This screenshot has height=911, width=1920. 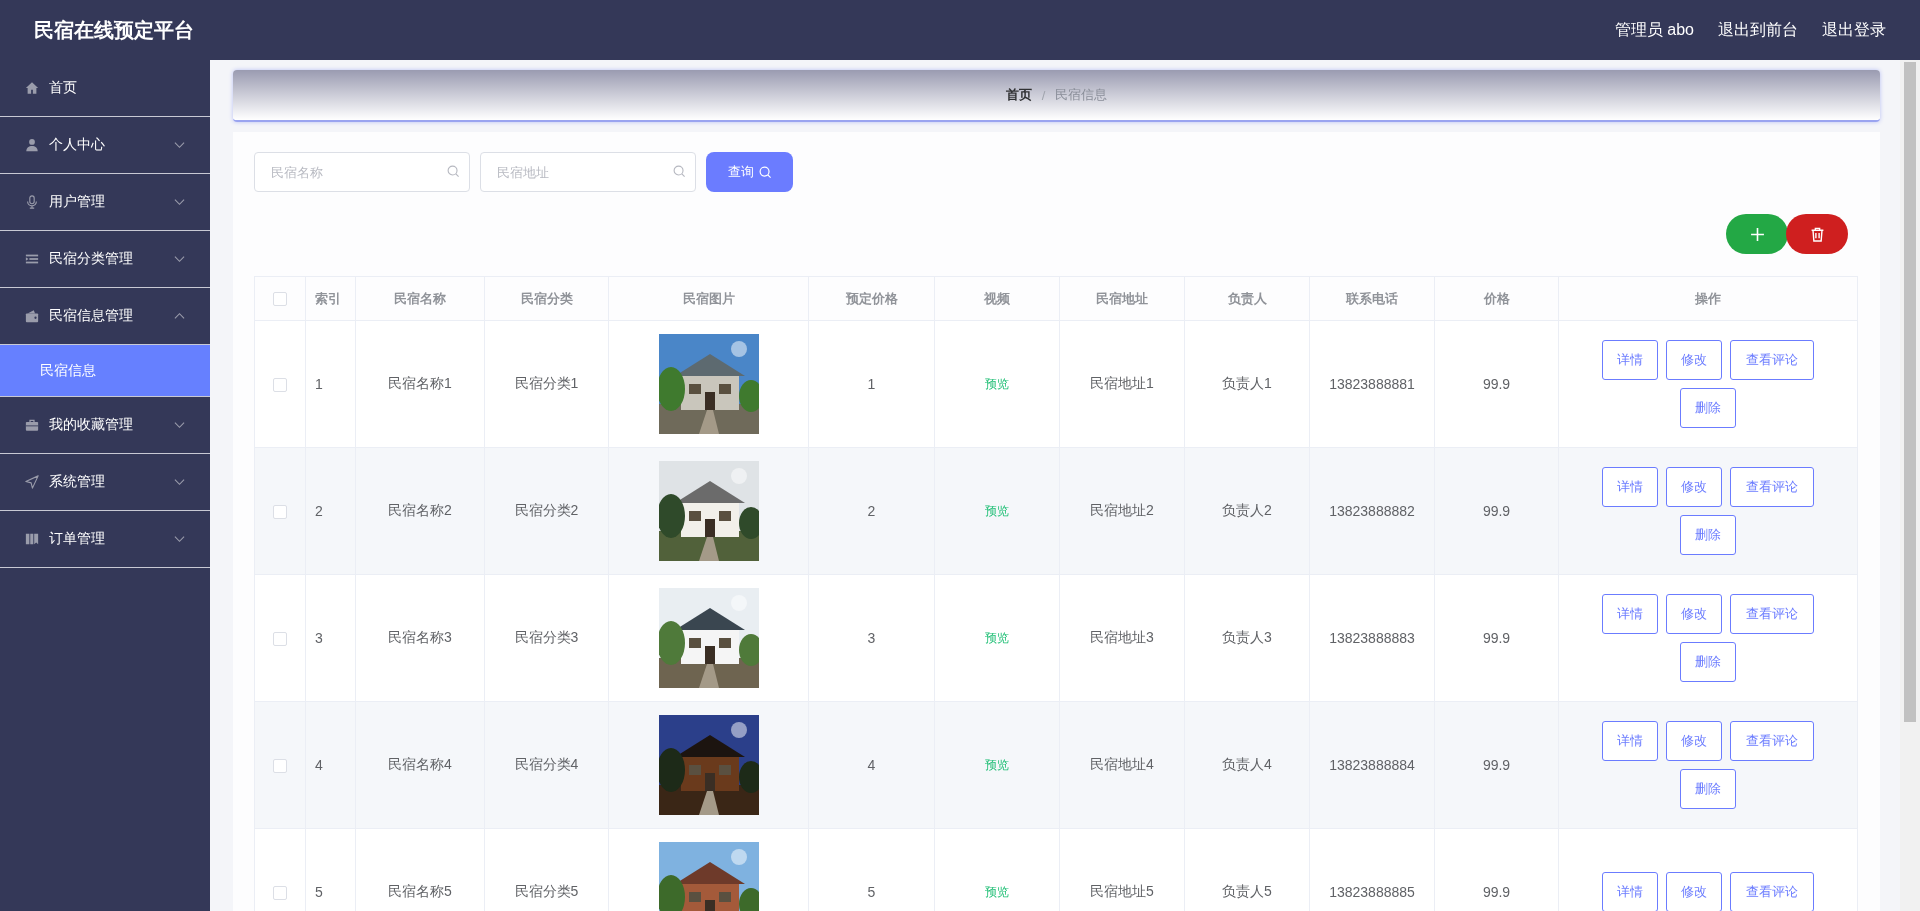 What do you see at coordinates (32, 88) in the screenshot?
I see `home-icon` at bounding box center [32, 88].